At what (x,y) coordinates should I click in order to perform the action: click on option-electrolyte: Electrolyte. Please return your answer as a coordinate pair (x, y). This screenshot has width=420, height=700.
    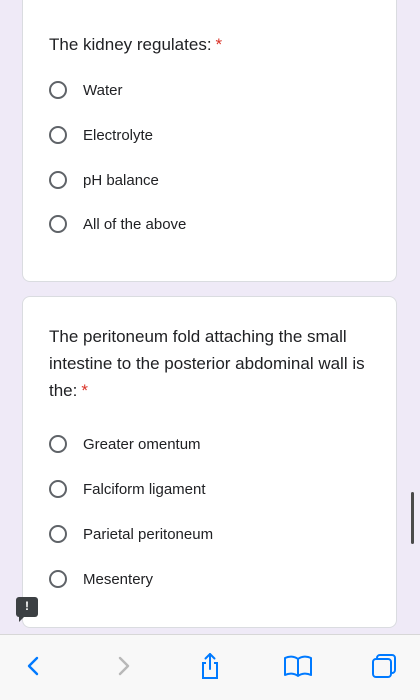
    Looking at the image, I should click on (101, 135).